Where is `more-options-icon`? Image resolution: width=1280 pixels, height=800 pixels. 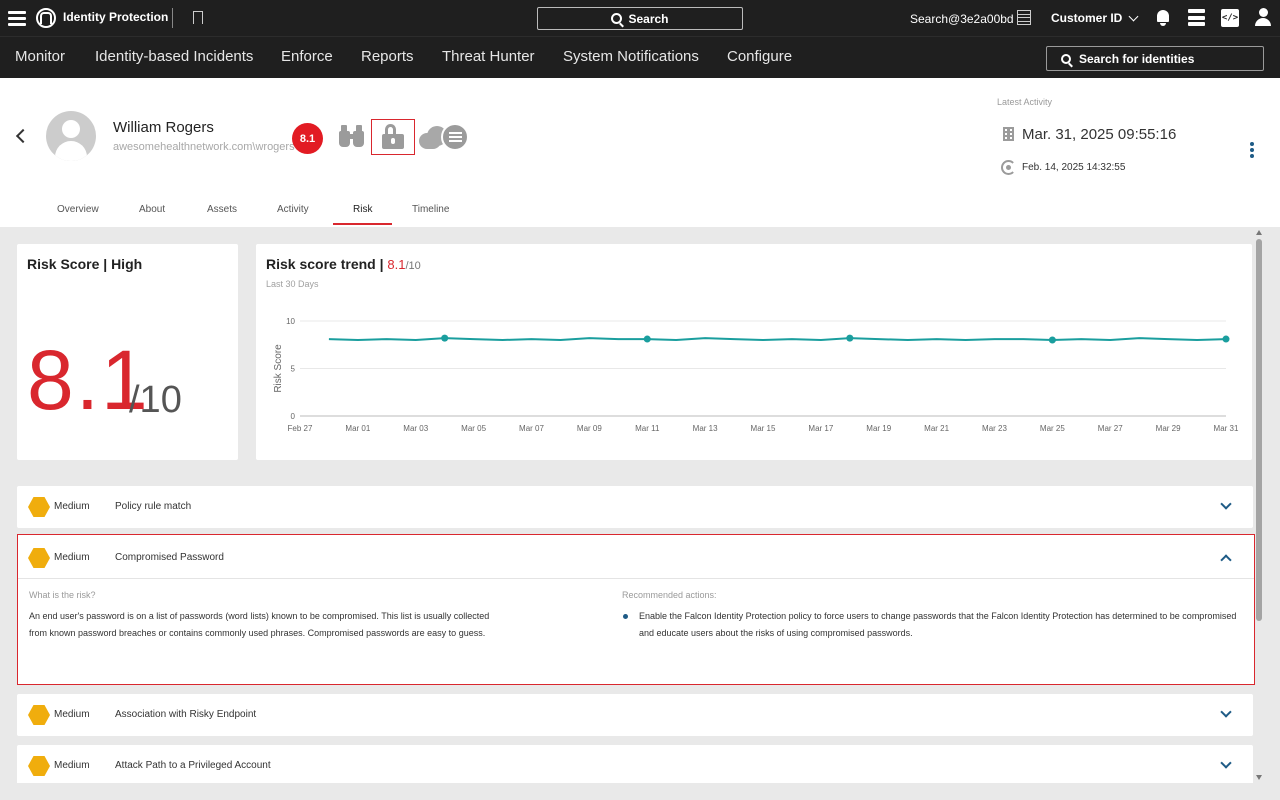
more-options-icon is located at coordinates (1252, 150).